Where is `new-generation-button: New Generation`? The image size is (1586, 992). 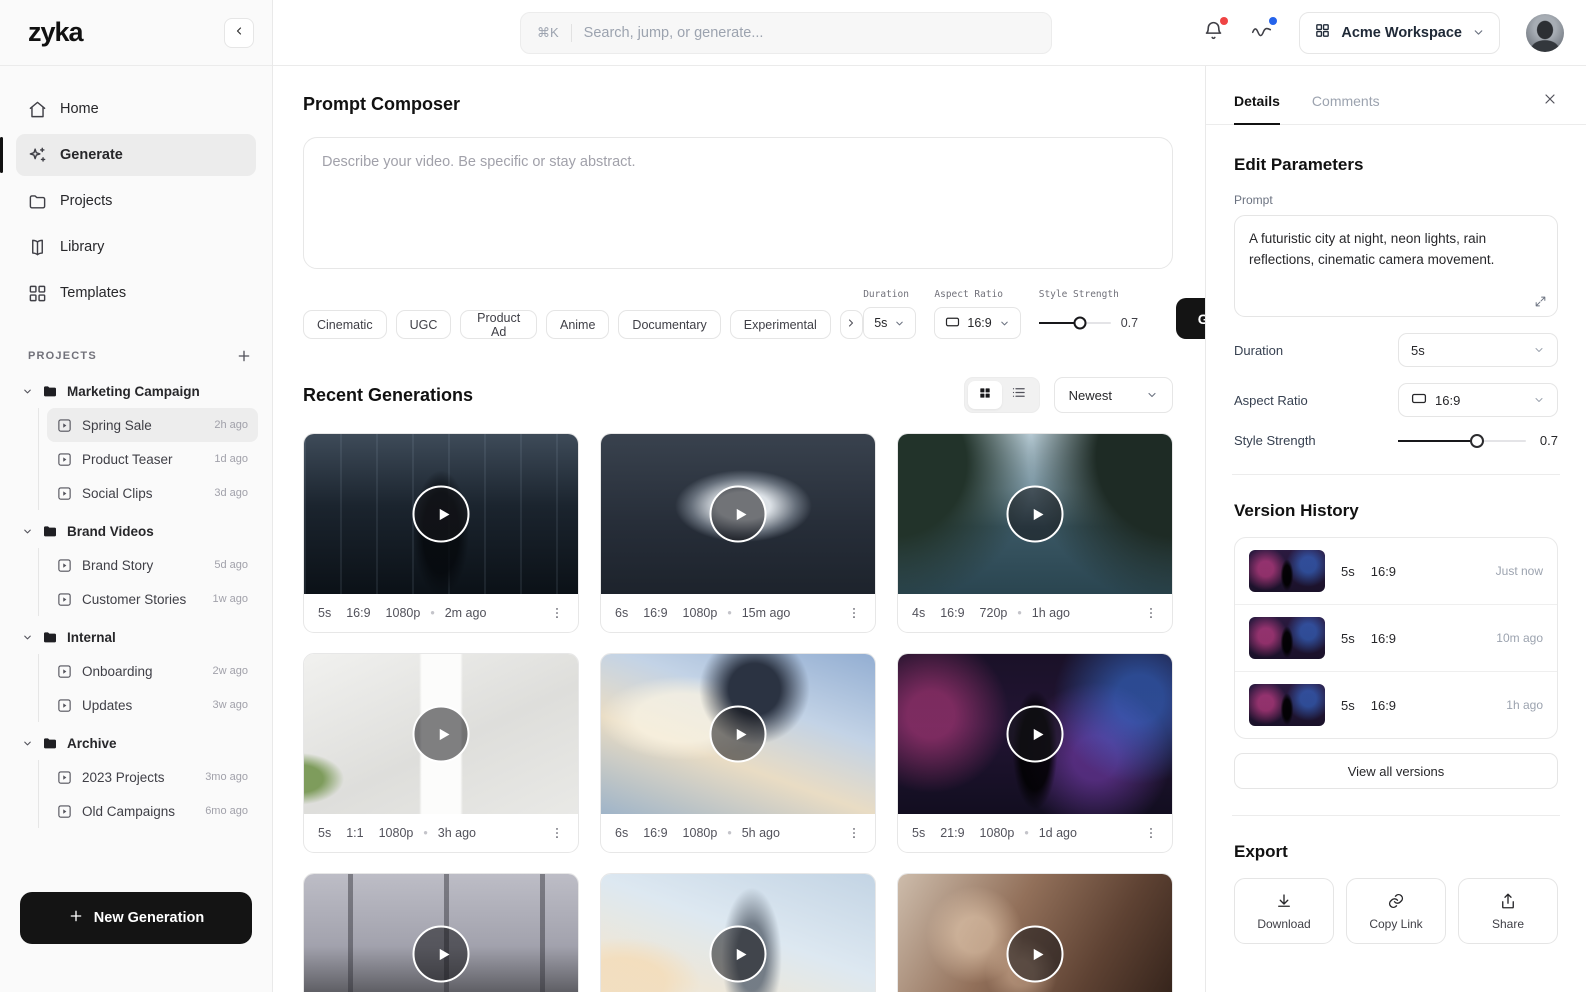 new-generation-button: New Generation is located at coordinates (136, 918).